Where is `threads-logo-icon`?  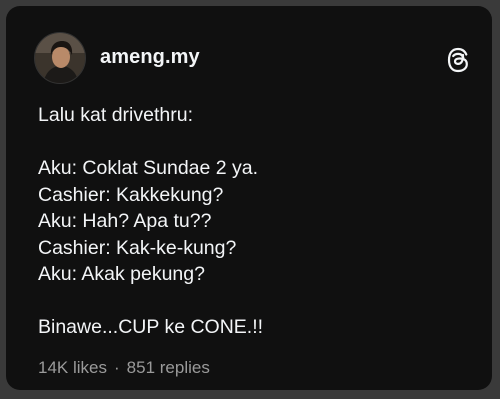 threads-logo-icon is located at coordinates (458, 60).